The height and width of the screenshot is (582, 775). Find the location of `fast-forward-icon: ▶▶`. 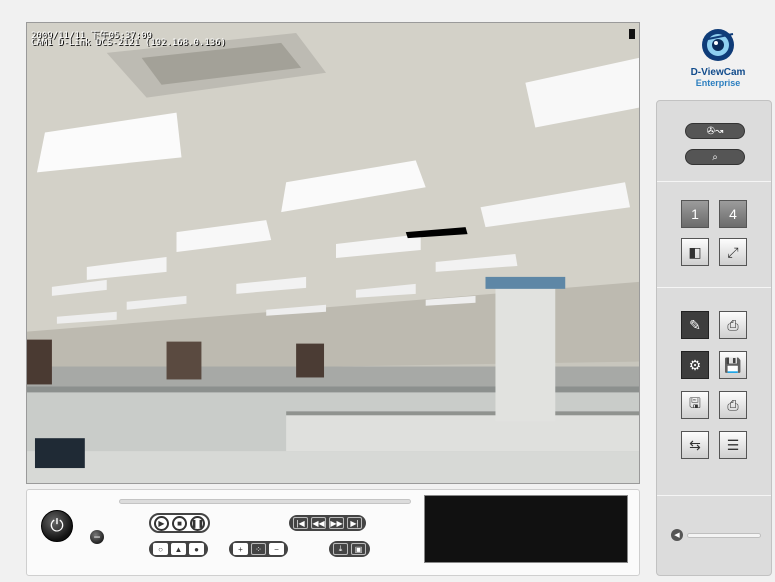

fast-forward-icon: ▶▶ is located at coordinates (336, 523).